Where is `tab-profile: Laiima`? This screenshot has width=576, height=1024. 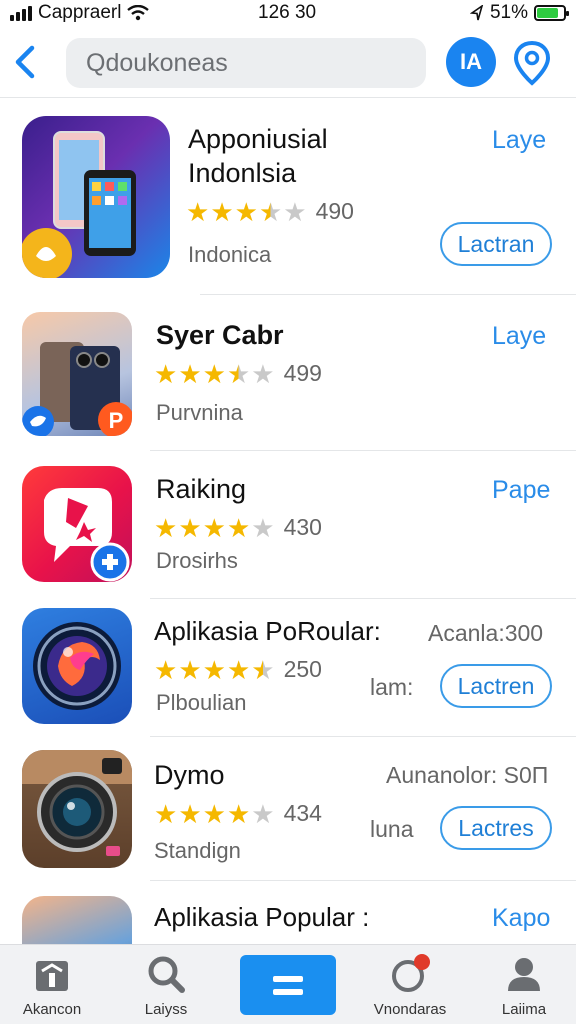 tab-profile: Laiima is located at coordinates (524, 984).